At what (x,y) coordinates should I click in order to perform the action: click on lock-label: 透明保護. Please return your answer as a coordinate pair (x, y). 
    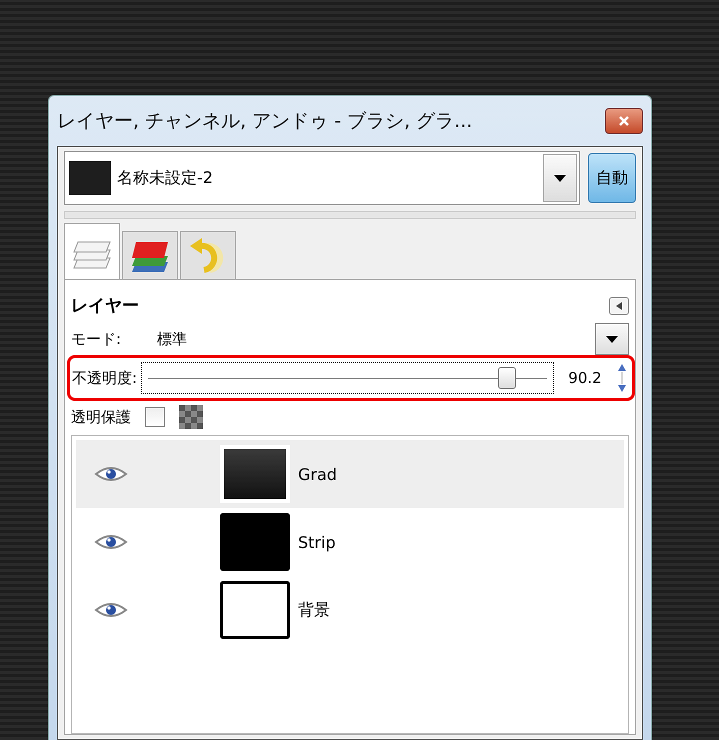
    Looking at the image, I should click on (101, 417).